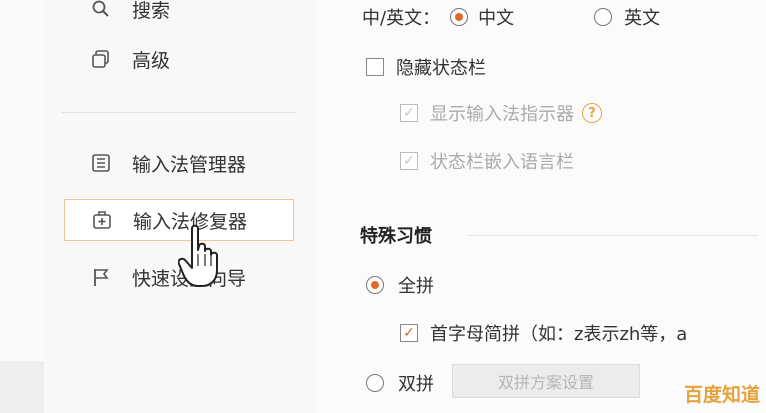  Describe the element at coordinates (102, 220) in the screenshot. I see `repair-icon` at that location.